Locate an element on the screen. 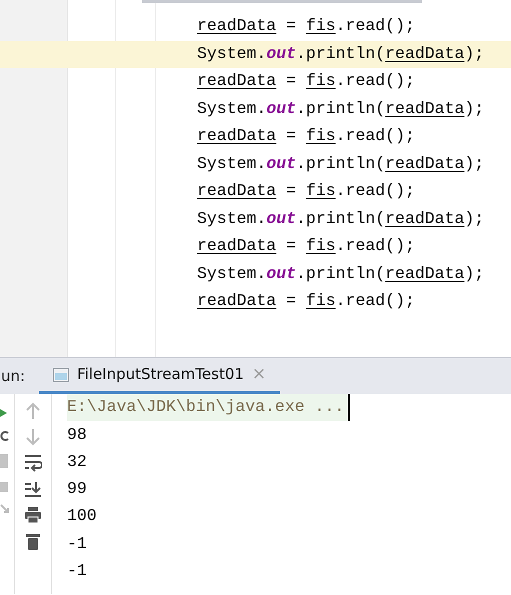  scroll-to-end-icon is located at coordinates (33, 489).